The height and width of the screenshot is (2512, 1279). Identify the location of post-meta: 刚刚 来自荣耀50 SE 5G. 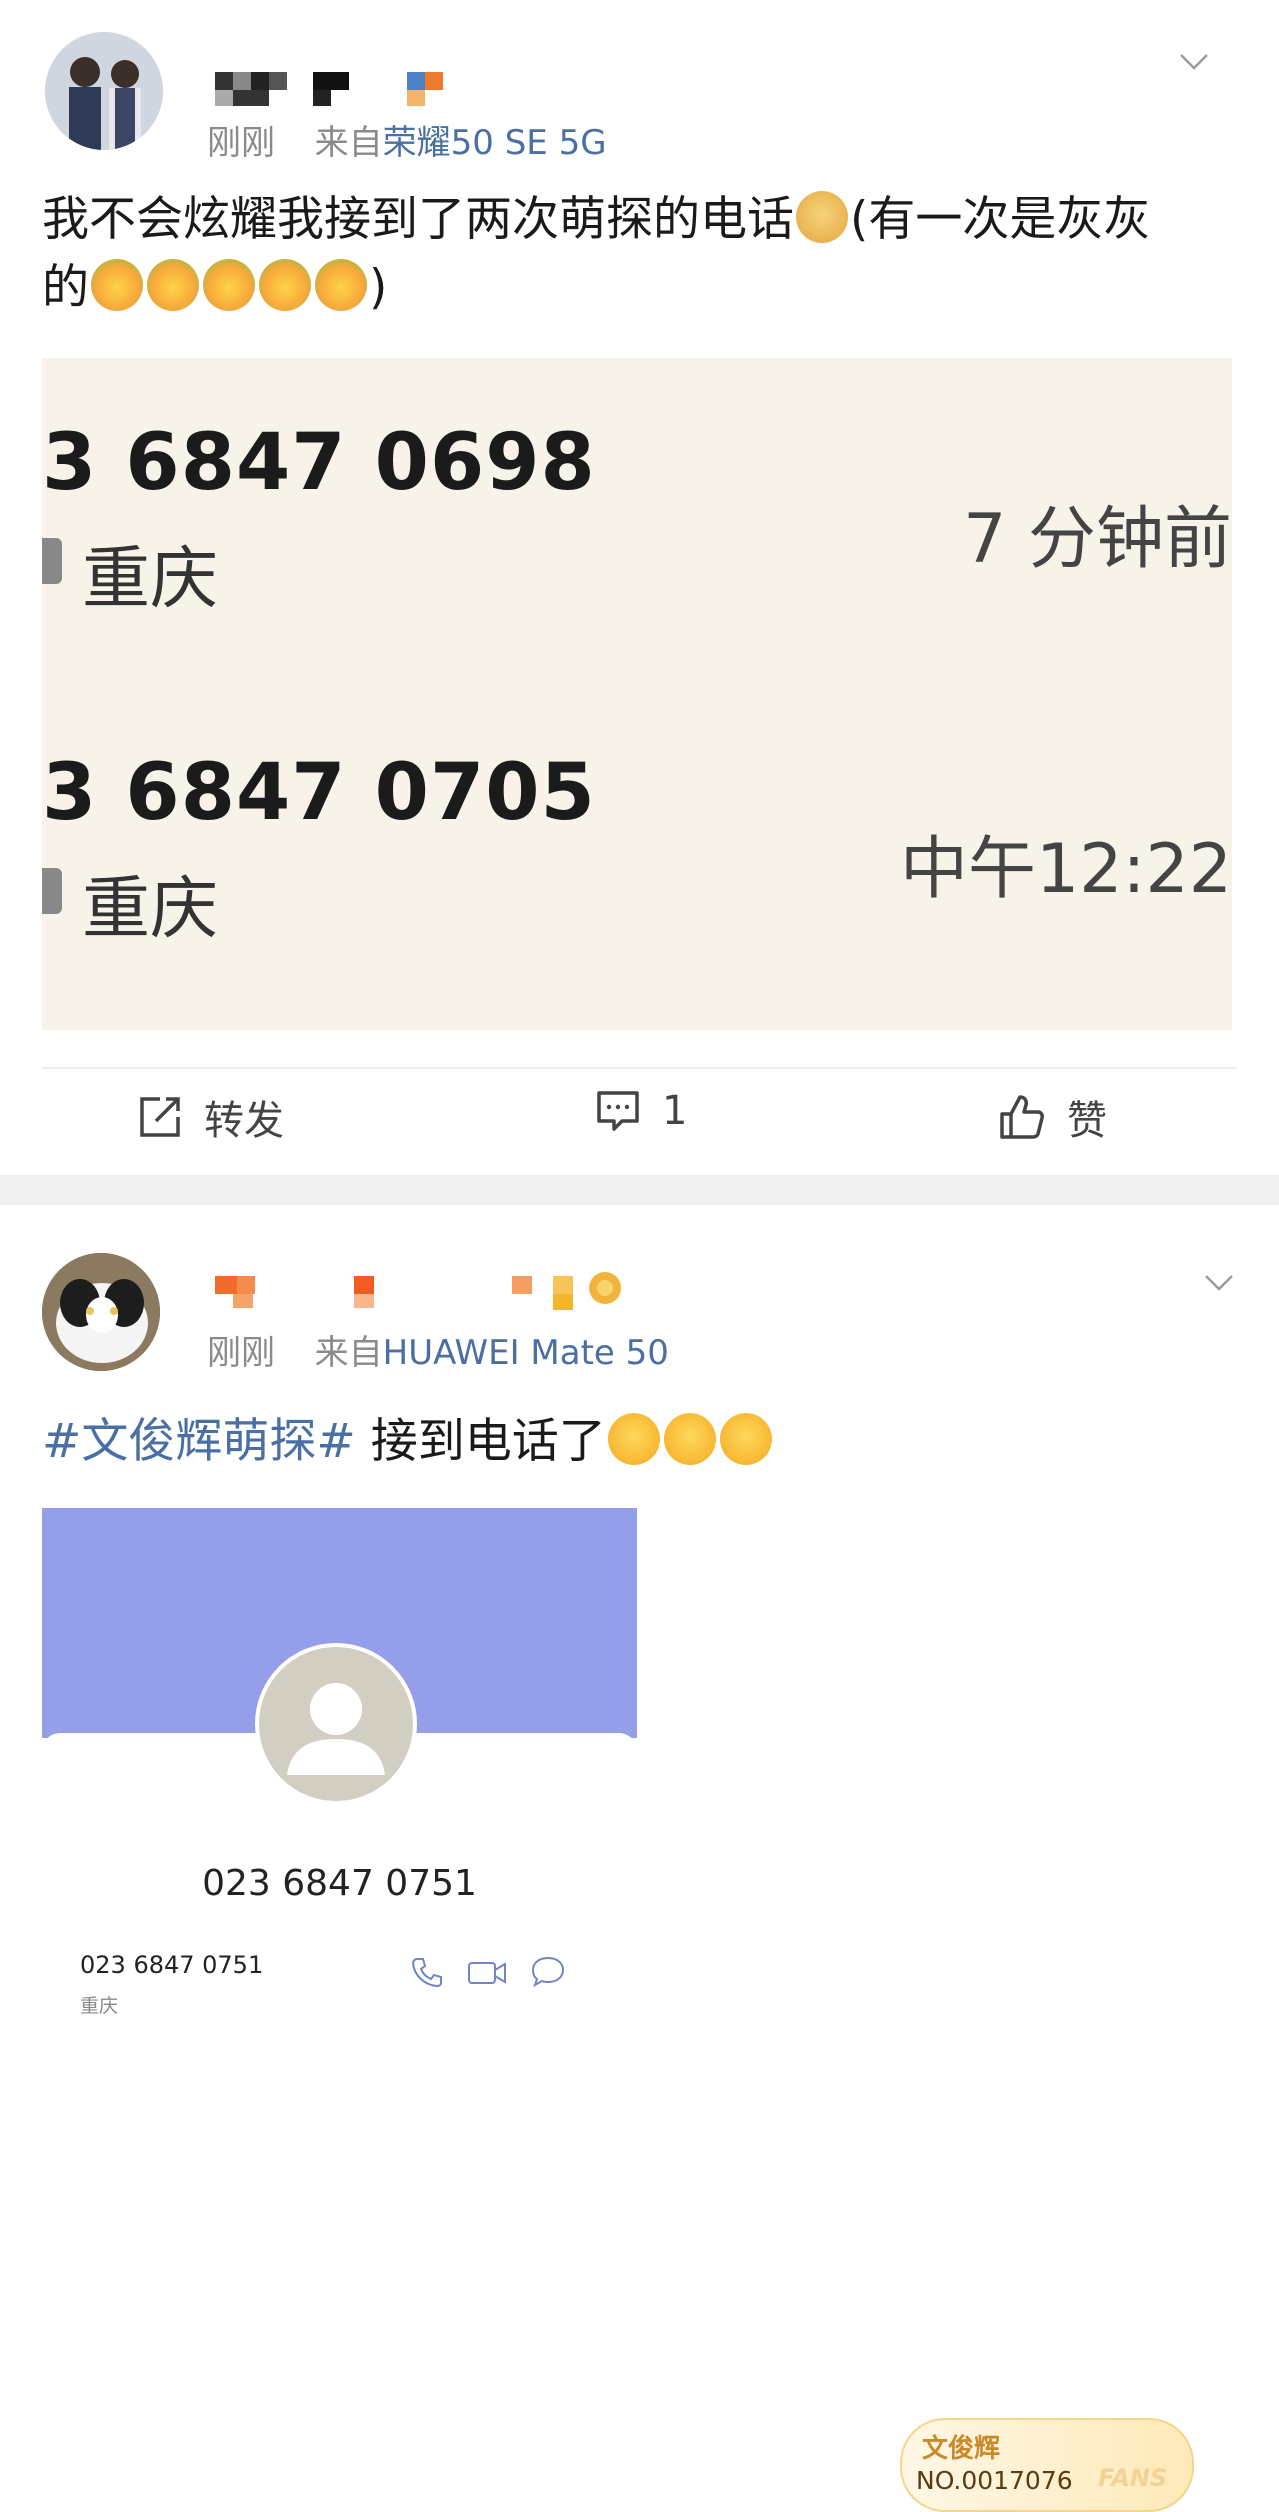
(407, 139).